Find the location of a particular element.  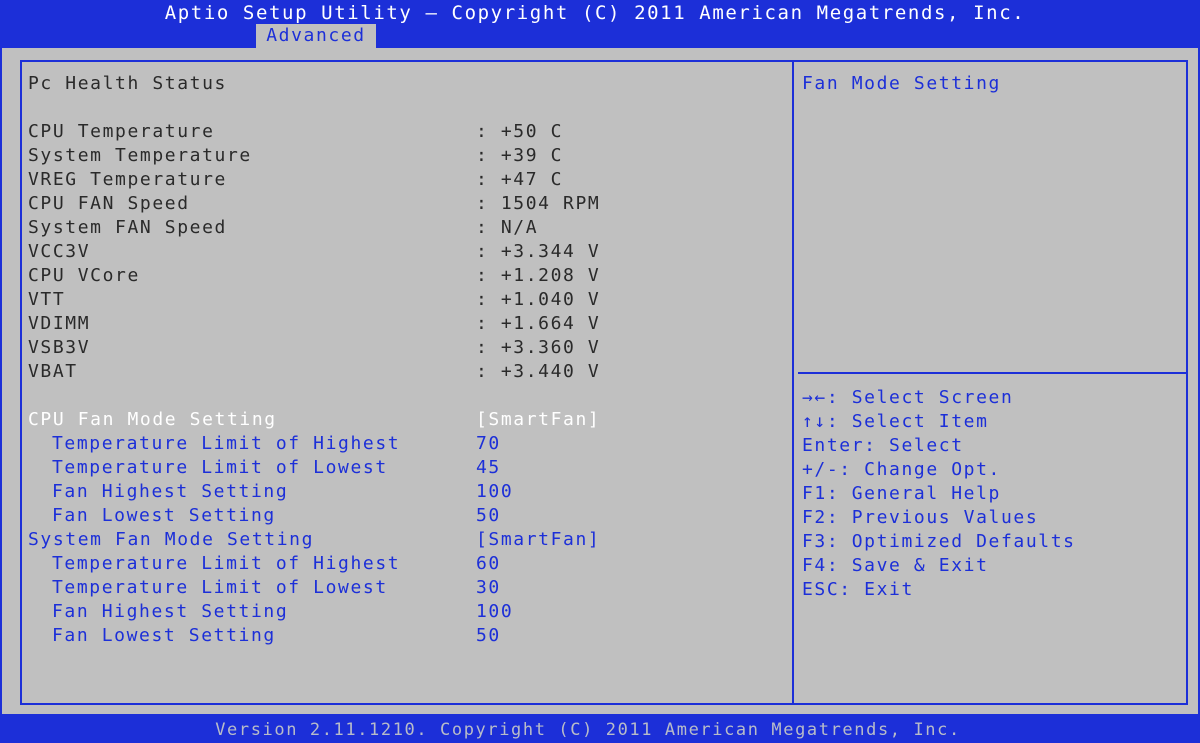

help-key-select-screen: →←: Select Screen is located at coordinates (908, 397).